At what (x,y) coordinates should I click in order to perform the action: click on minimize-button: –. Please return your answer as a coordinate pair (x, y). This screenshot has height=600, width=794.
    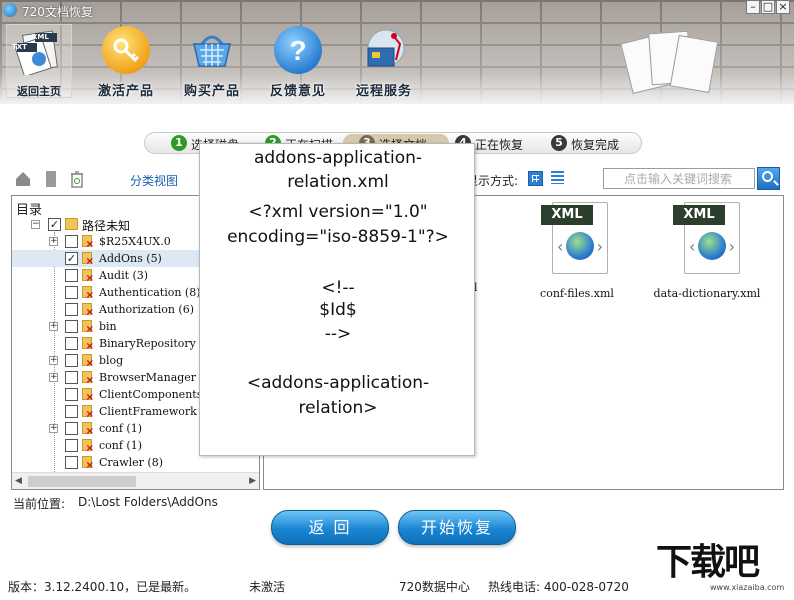
    Looking at the image, I should click on (753, 7).